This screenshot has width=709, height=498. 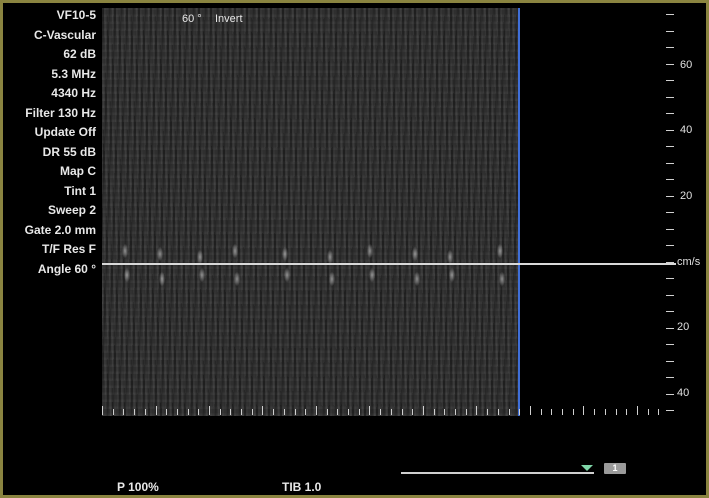 What do you see at coordinates (60, 229) in the screenshot?
I see `param-gate: Gate 2.0 mm` at bounding box center [60, 229].